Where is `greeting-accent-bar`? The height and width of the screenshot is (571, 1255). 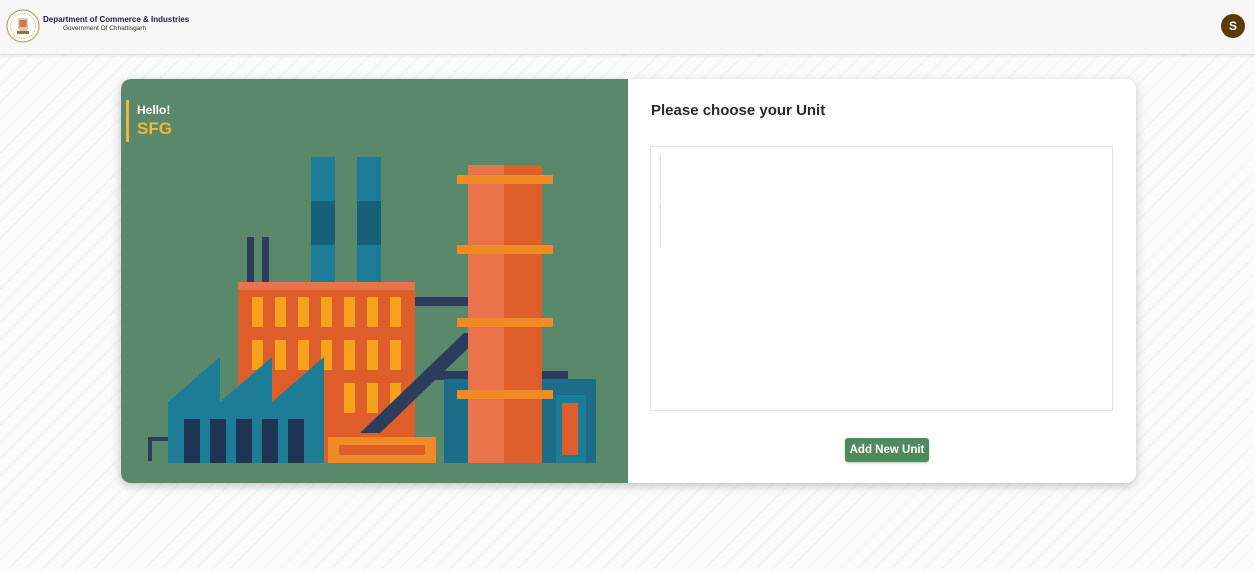
greeting-accent-bar is located at coordinates (127, 121).